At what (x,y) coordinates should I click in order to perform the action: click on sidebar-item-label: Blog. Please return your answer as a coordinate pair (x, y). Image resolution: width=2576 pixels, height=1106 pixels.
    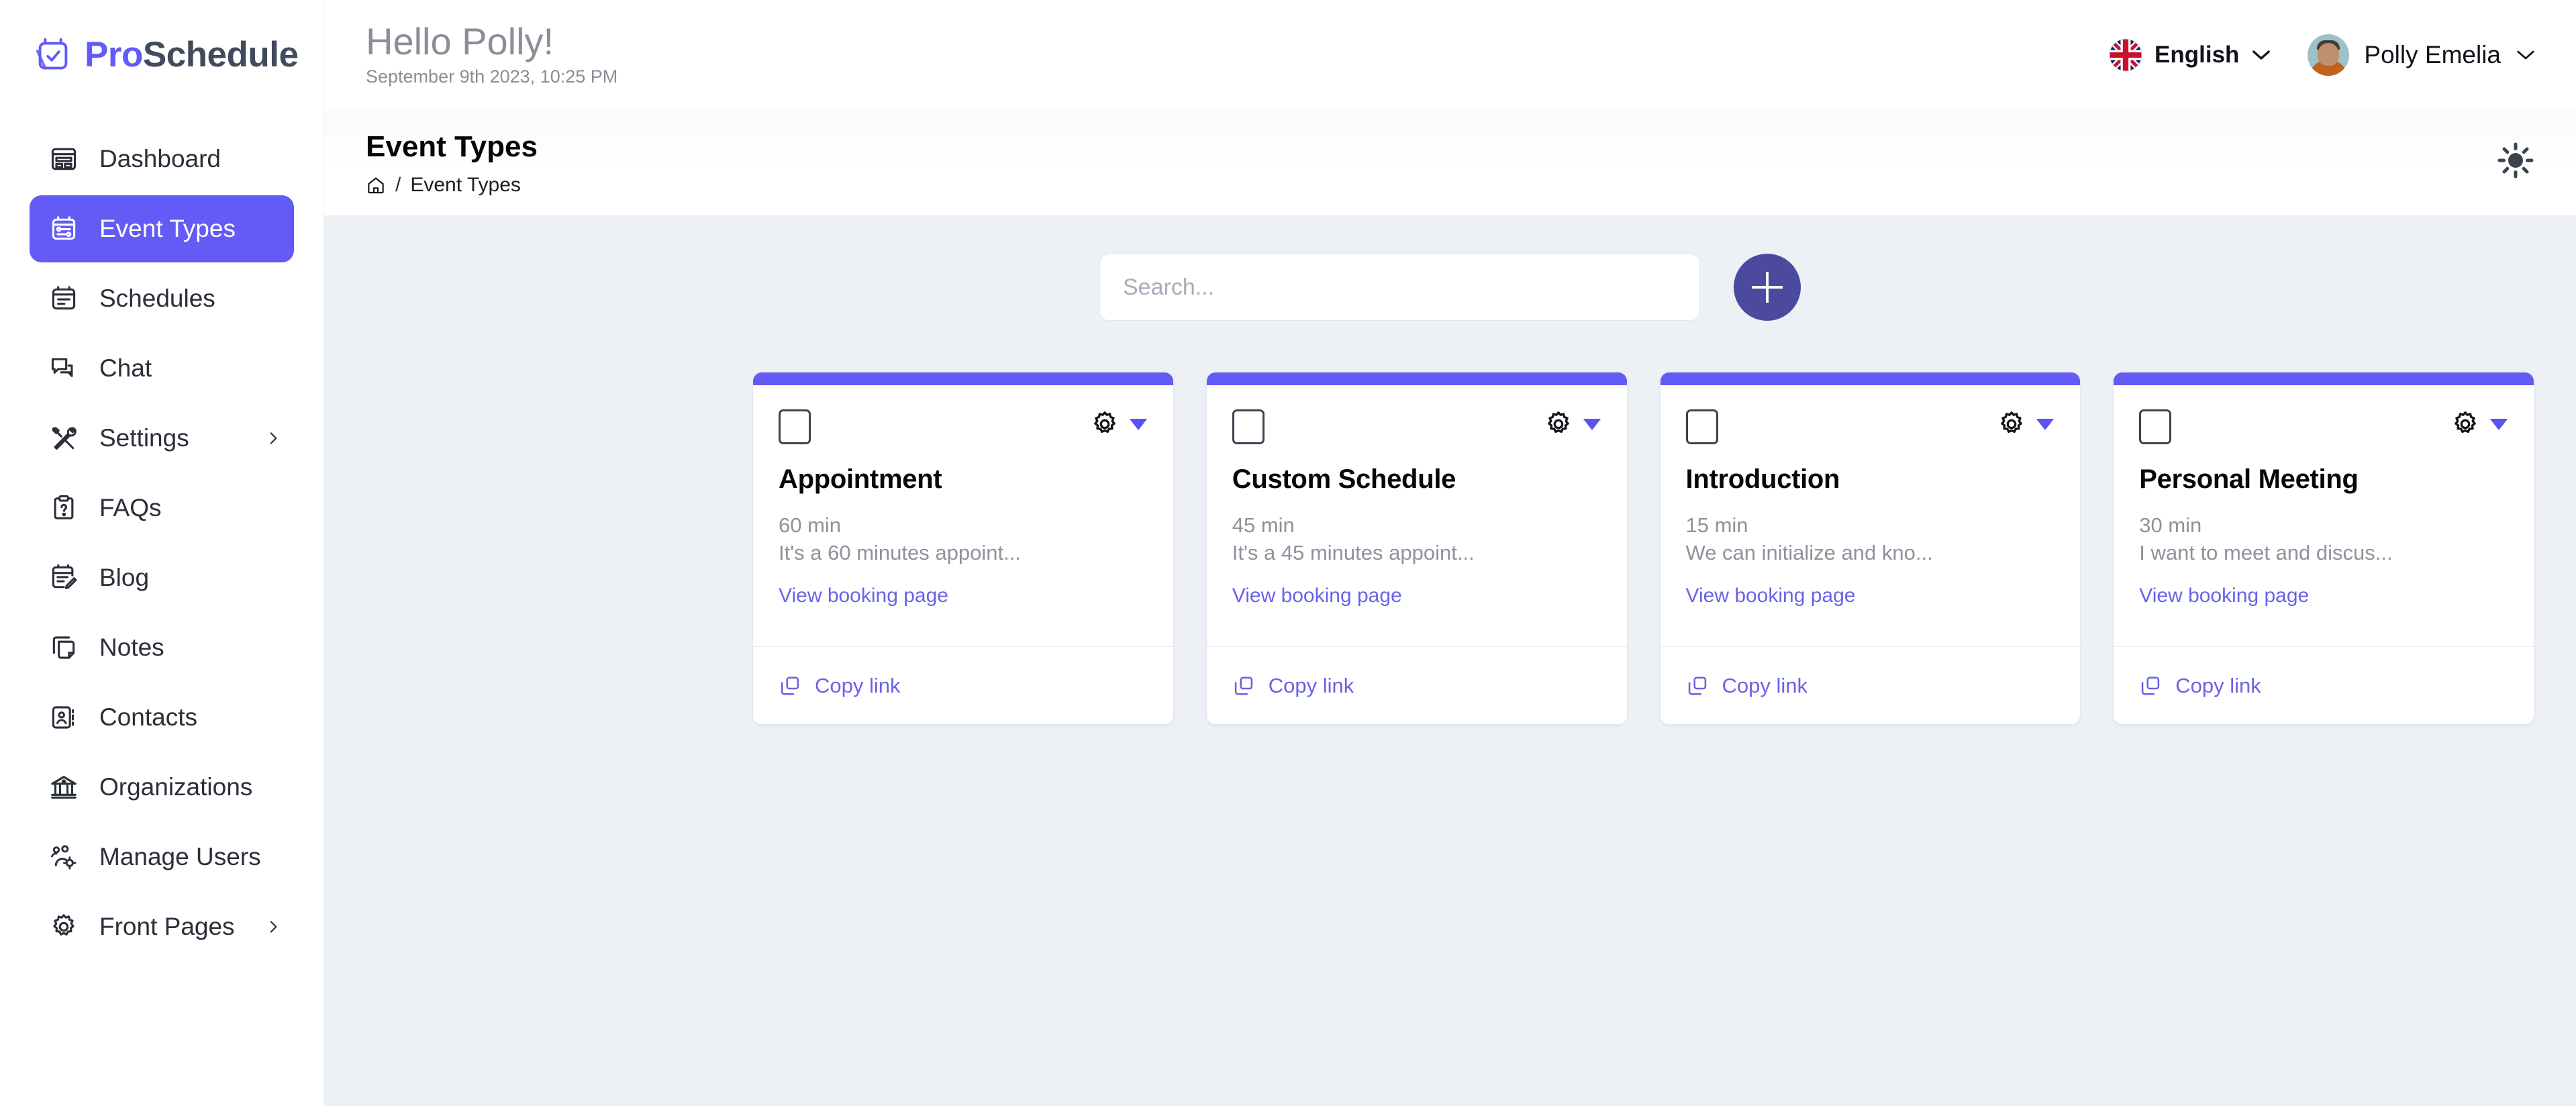
    Looking at the image, I should click on (124, 577).